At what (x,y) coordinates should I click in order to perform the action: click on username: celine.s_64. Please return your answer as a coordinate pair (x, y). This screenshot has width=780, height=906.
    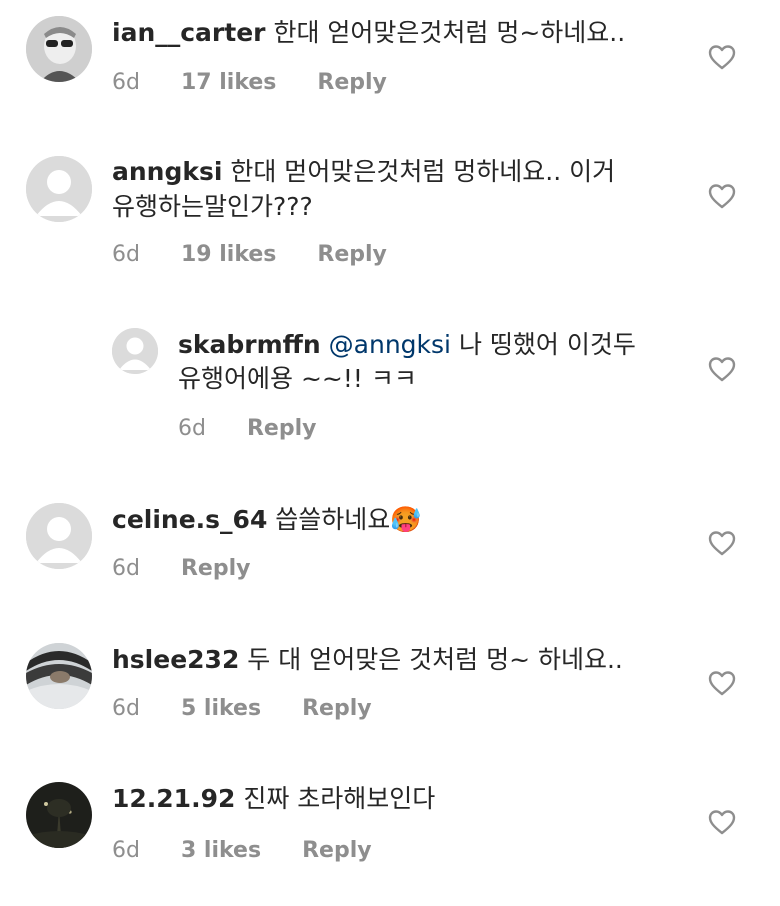
    Looking at the image, I should click on (189, 519).